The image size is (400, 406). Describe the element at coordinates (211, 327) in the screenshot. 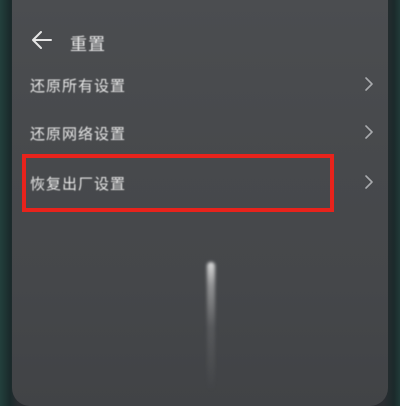

I see `screen-glare-reflection` at that location.